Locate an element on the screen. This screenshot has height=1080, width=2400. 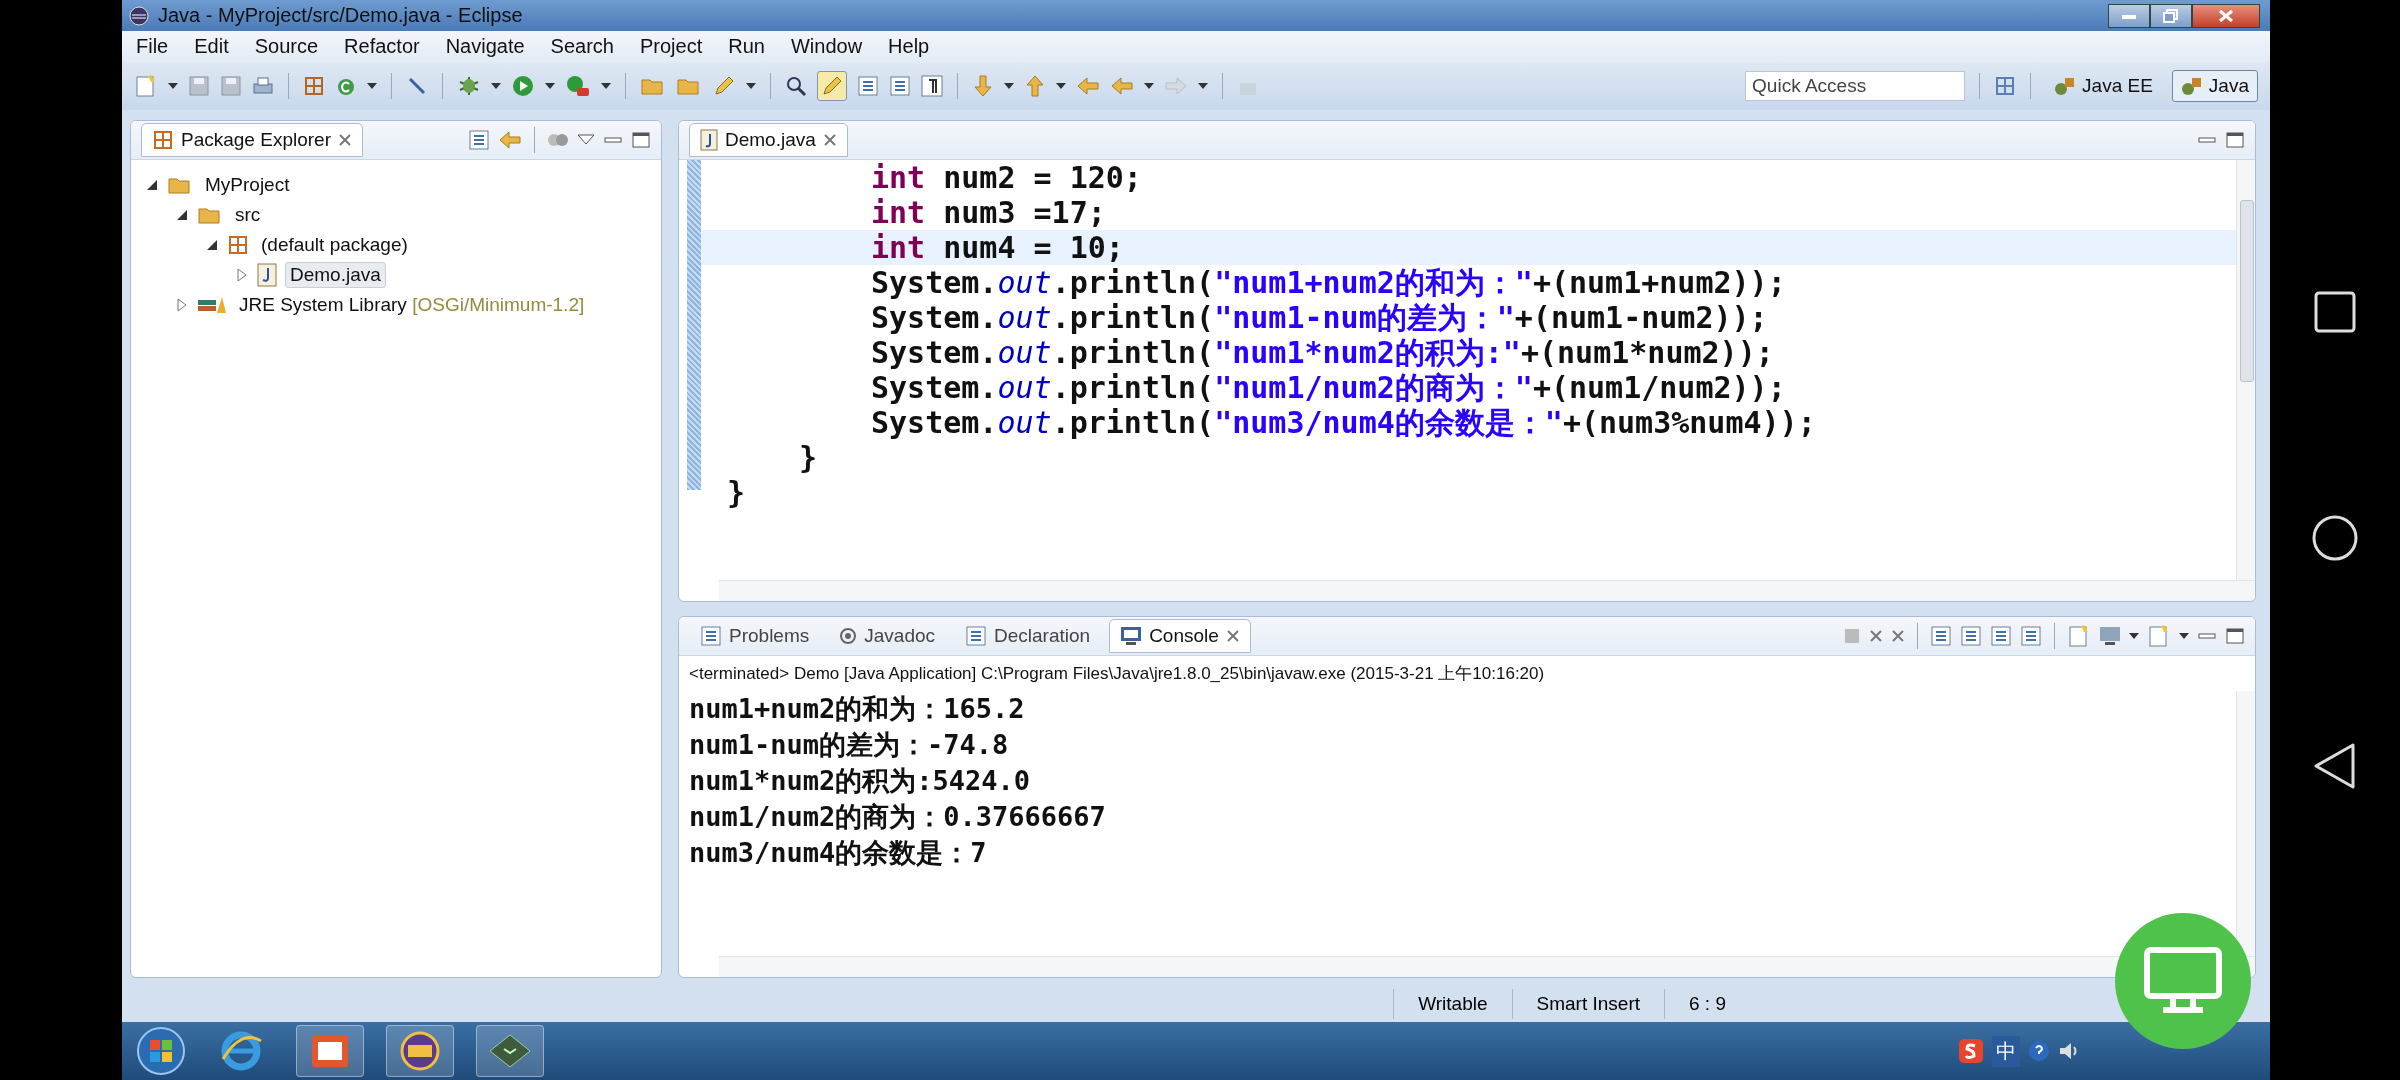
tree-item: (default package) is located at coordinates (334, 245).